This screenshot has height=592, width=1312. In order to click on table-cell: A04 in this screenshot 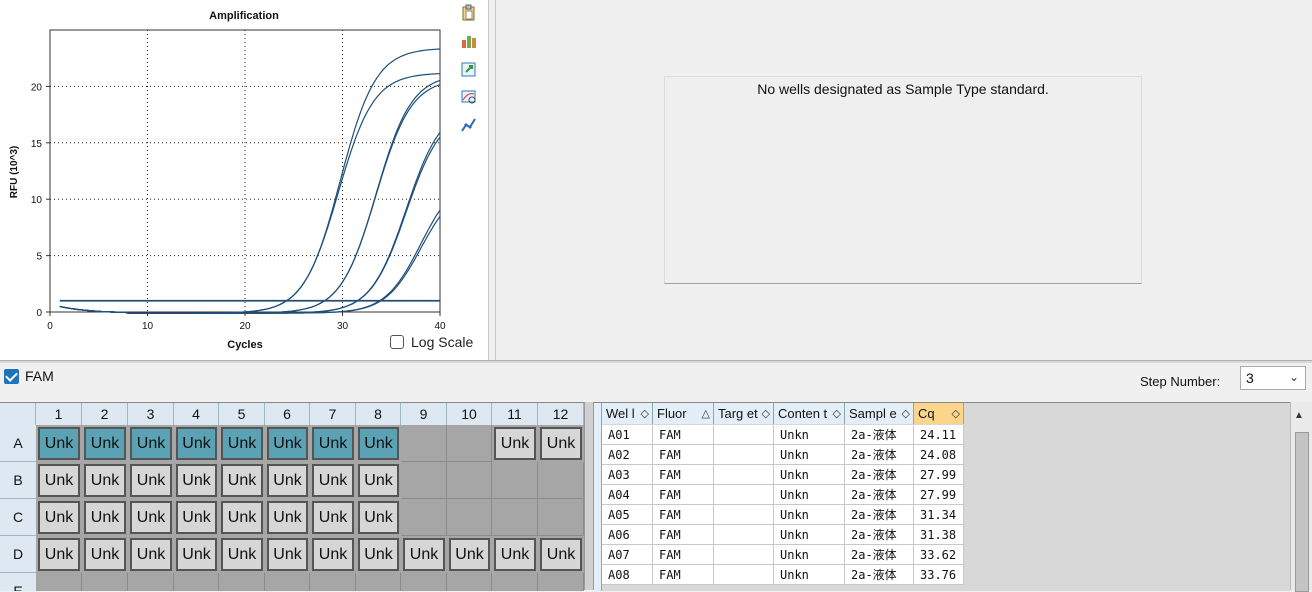, I will do `click(627, 495)`.